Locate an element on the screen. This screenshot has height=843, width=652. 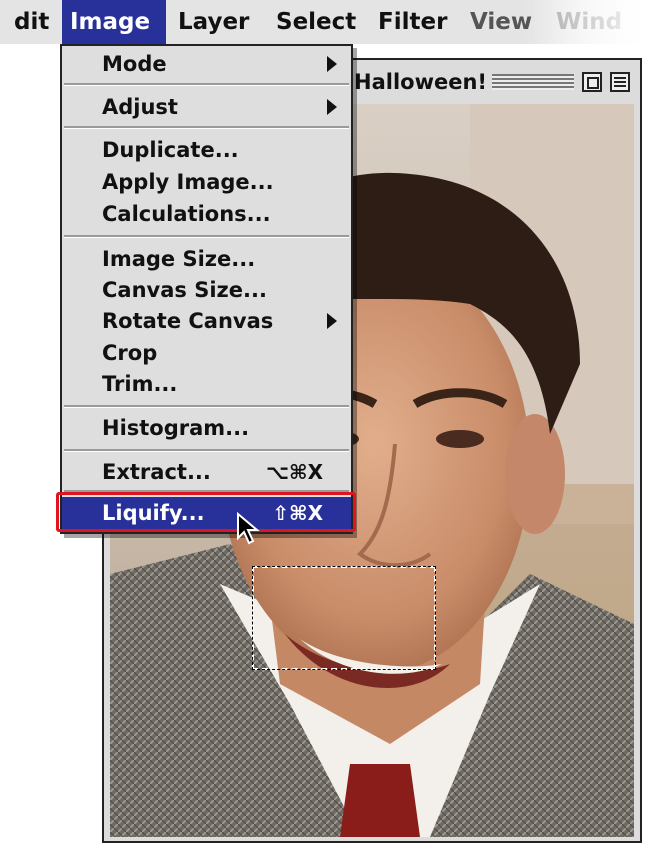
window-title: Halloween! is located at coordinates (420, 82).